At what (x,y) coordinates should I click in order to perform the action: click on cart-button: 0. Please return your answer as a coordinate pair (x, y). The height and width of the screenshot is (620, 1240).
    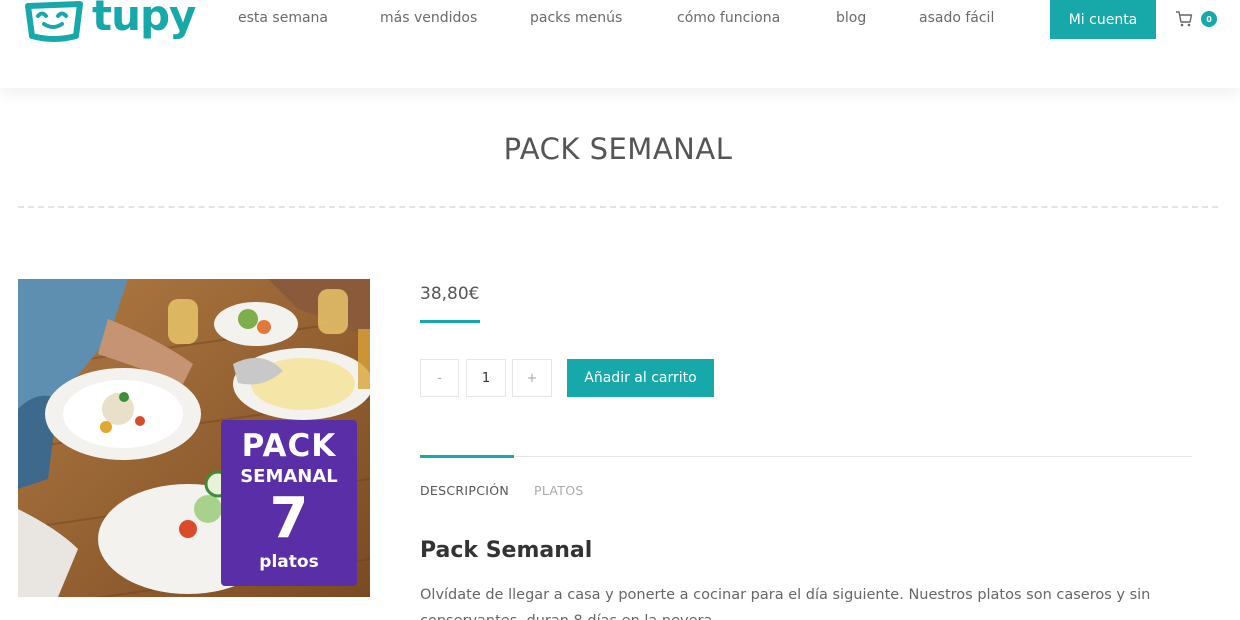
    Looking at the image, I should click on (1197, 19).